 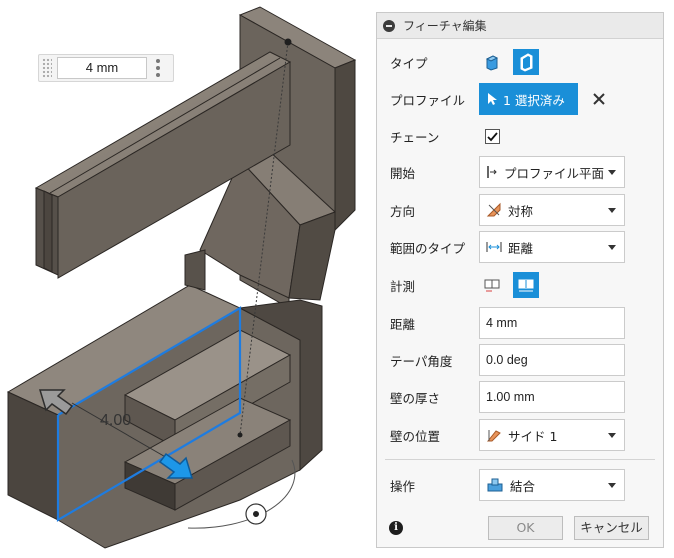 What do you see at coordinates (493, 209) in the screenshot?
I see `symmetric-icon` at bounding box center [493, 209].